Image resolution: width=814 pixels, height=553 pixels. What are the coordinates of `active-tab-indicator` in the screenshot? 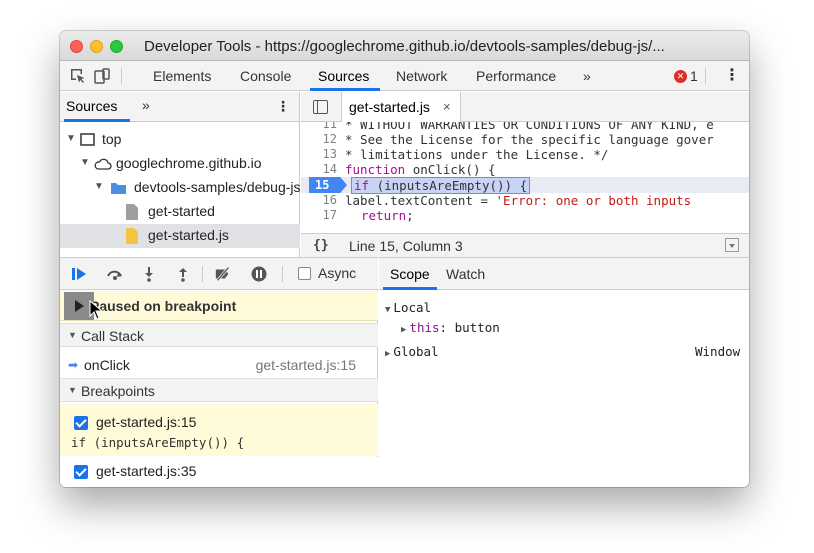 It's located at (345, 89).